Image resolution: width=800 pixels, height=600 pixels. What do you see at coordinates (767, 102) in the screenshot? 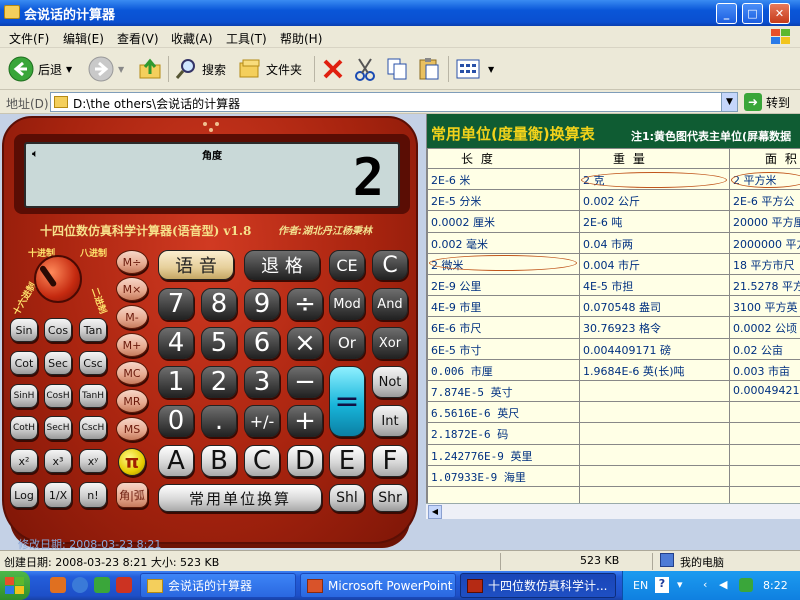
I see `go-button: ➜ 转到` at bounding box center [767, 102].